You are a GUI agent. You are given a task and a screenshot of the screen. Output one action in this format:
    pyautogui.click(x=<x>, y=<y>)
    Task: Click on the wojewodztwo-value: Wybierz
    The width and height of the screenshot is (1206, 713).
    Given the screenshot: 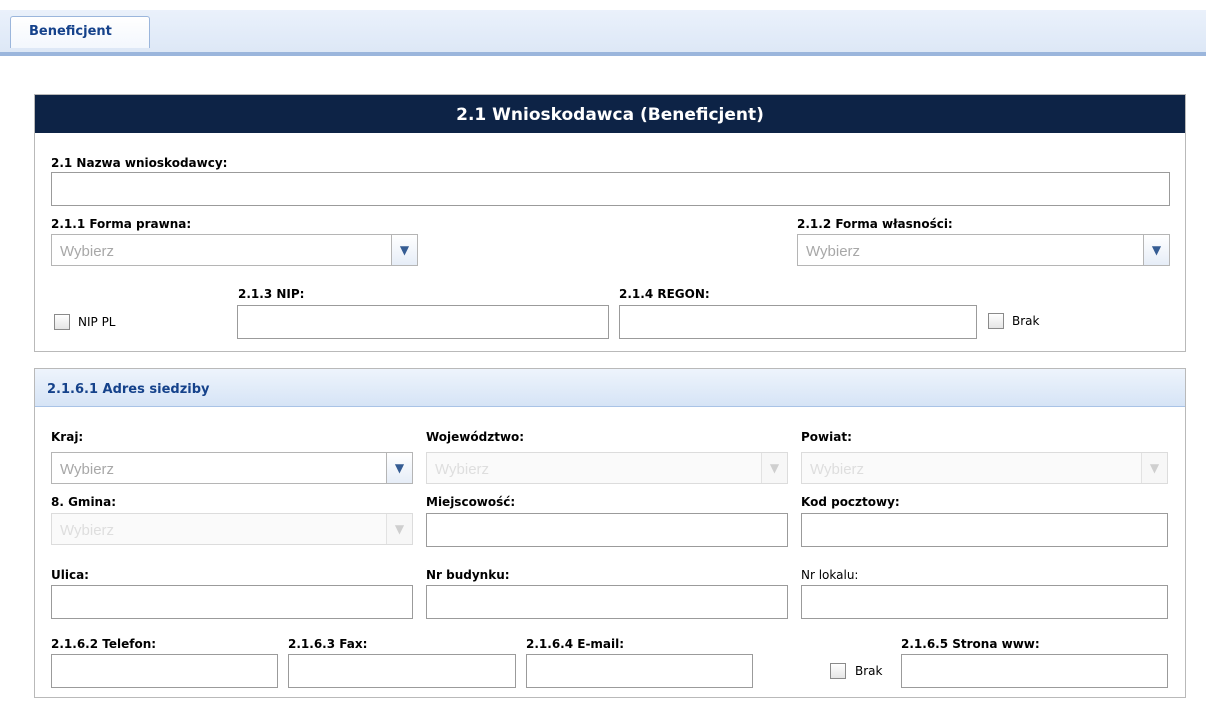 What is the action you would take?
    pyautogui.click(x=462, y=469)
    